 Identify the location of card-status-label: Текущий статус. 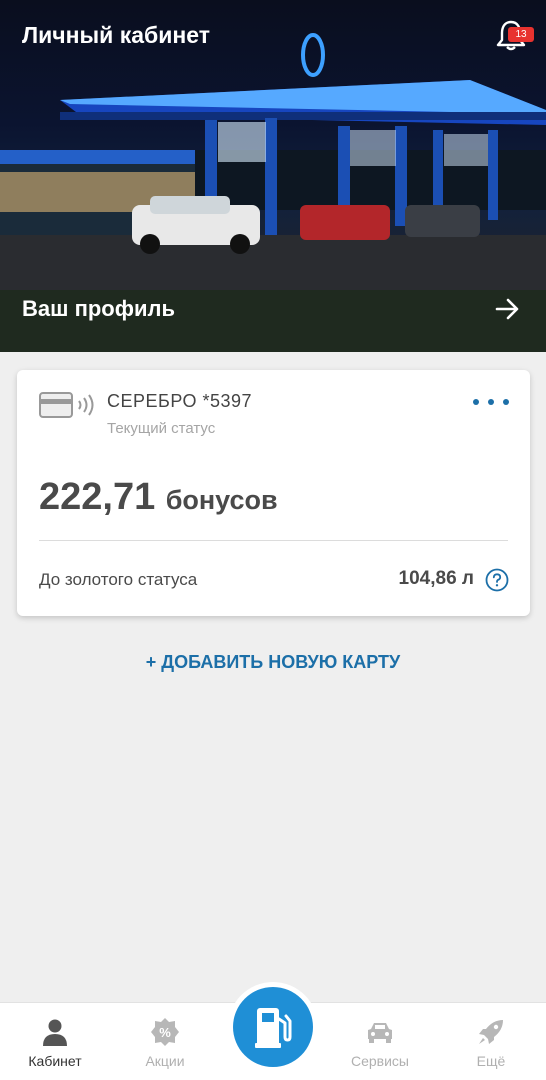
(161, 428).